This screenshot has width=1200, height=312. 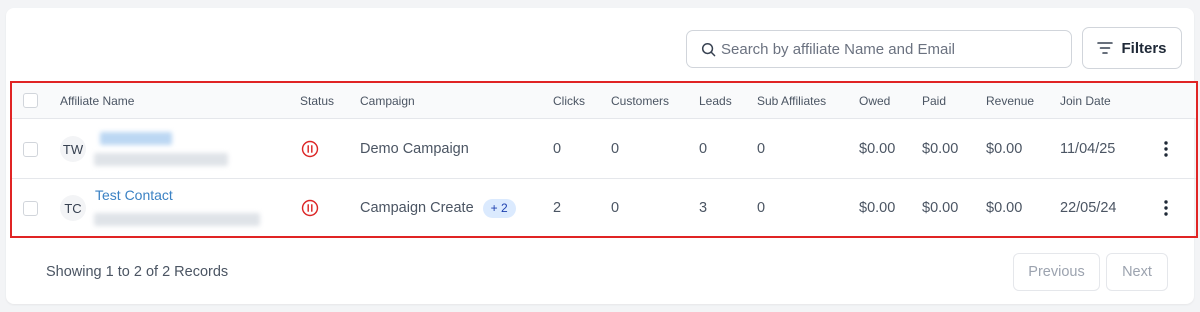 I want to click on search-input, so click(x=886, y=49).